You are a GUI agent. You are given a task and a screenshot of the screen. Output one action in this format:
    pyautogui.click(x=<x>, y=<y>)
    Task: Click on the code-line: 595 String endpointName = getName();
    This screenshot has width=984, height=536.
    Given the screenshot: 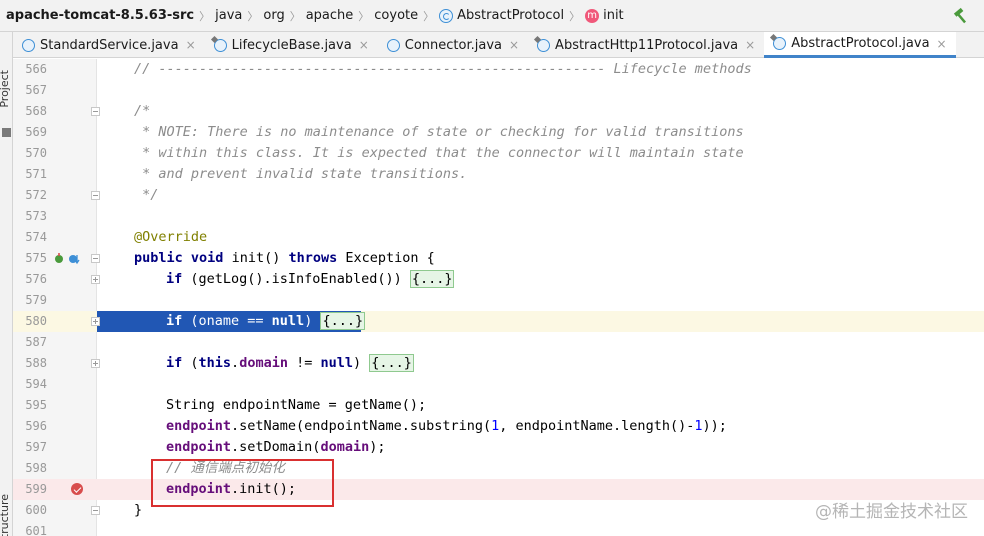 What is the action you would take?
    pyautogui.click(x=498, y=405)
    